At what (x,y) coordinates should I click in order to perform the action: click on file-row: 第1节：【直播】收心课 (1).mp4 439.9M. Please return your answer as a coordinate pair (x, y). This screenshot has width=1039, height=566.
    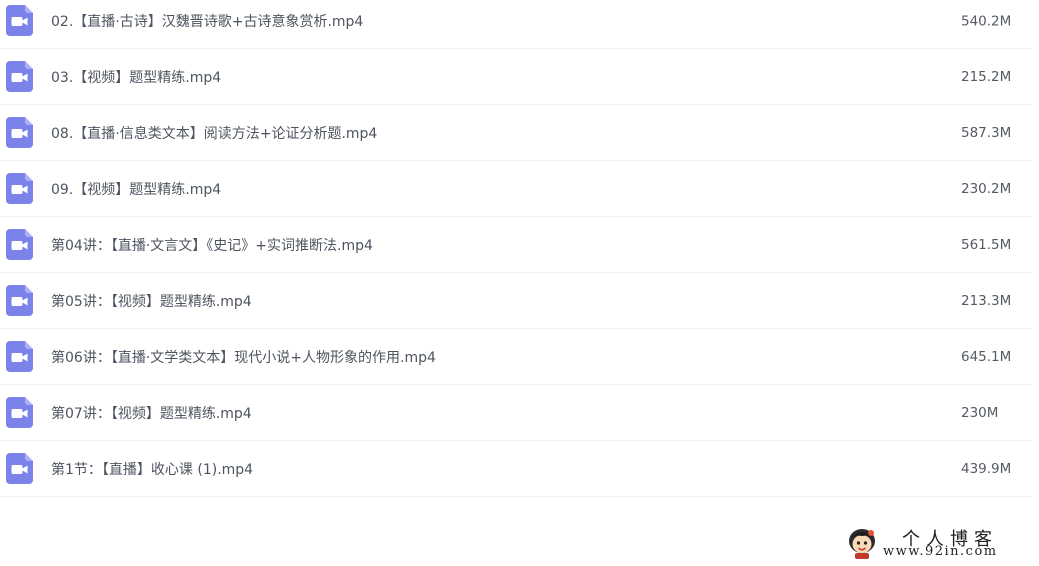
    Looking at the image, I should click on (515, 469).